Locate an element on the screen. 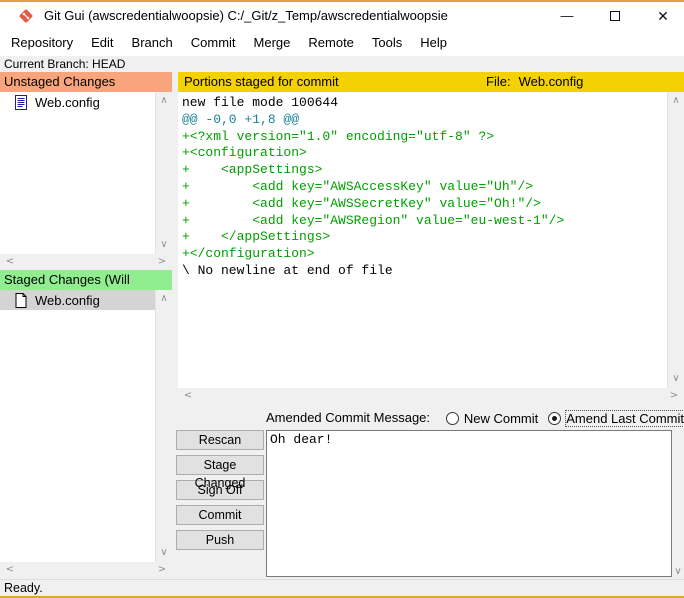 The width and height of the screenshot is (684, 598). maximize-icon is located at coordinates (615, 15).